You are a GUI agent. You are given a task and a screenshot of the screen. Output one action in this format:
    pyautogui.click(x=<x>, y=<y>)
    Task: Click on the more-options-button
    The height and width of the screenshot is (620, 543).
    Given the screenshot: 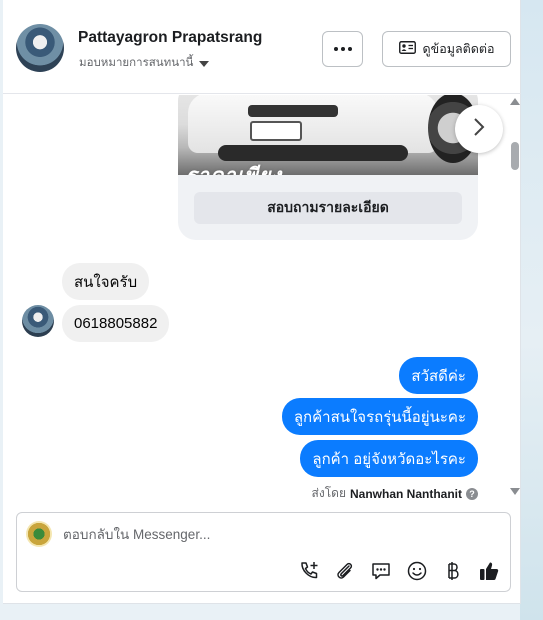 What is the action you would take?
    pyautogui.click(x=342, y=49)
    